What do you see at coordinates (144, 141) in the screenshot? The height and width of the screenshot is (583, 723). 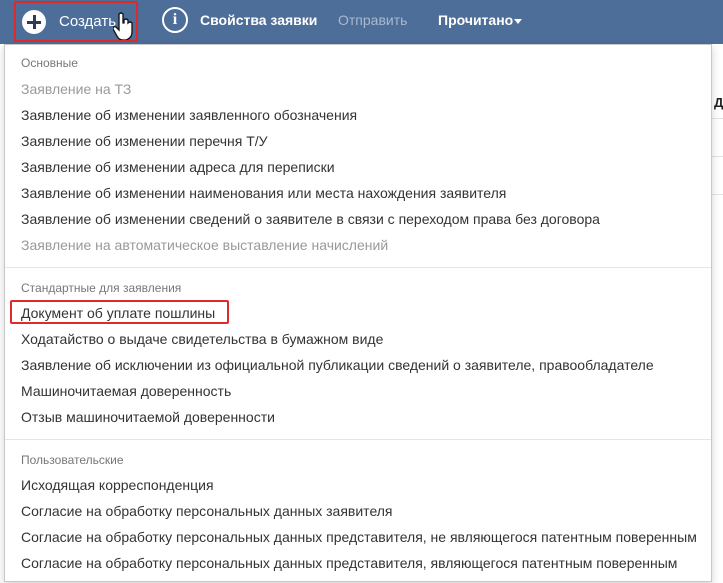 I see `menu-item: Заявление об изменении перечня Т/У` at bounding box center [144, 141].